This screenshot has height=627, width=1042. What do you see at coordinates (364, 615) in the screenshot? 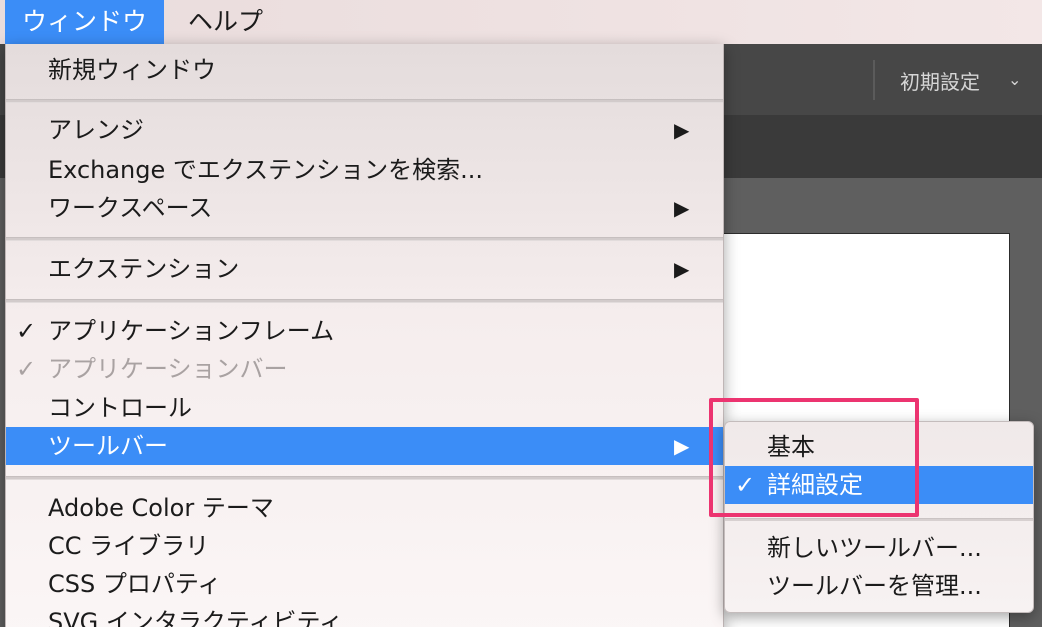
I see `menu-item-svg-interactivity: SVG インタラクティビティ` at bounding box center [364, 615].